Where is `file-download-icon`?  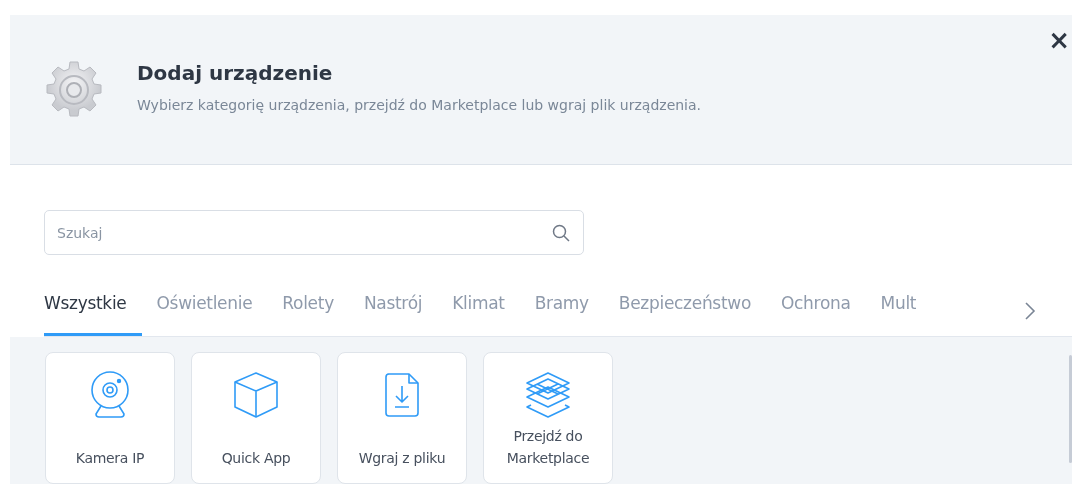
file-download-icon is located at coordinates (402, 395).